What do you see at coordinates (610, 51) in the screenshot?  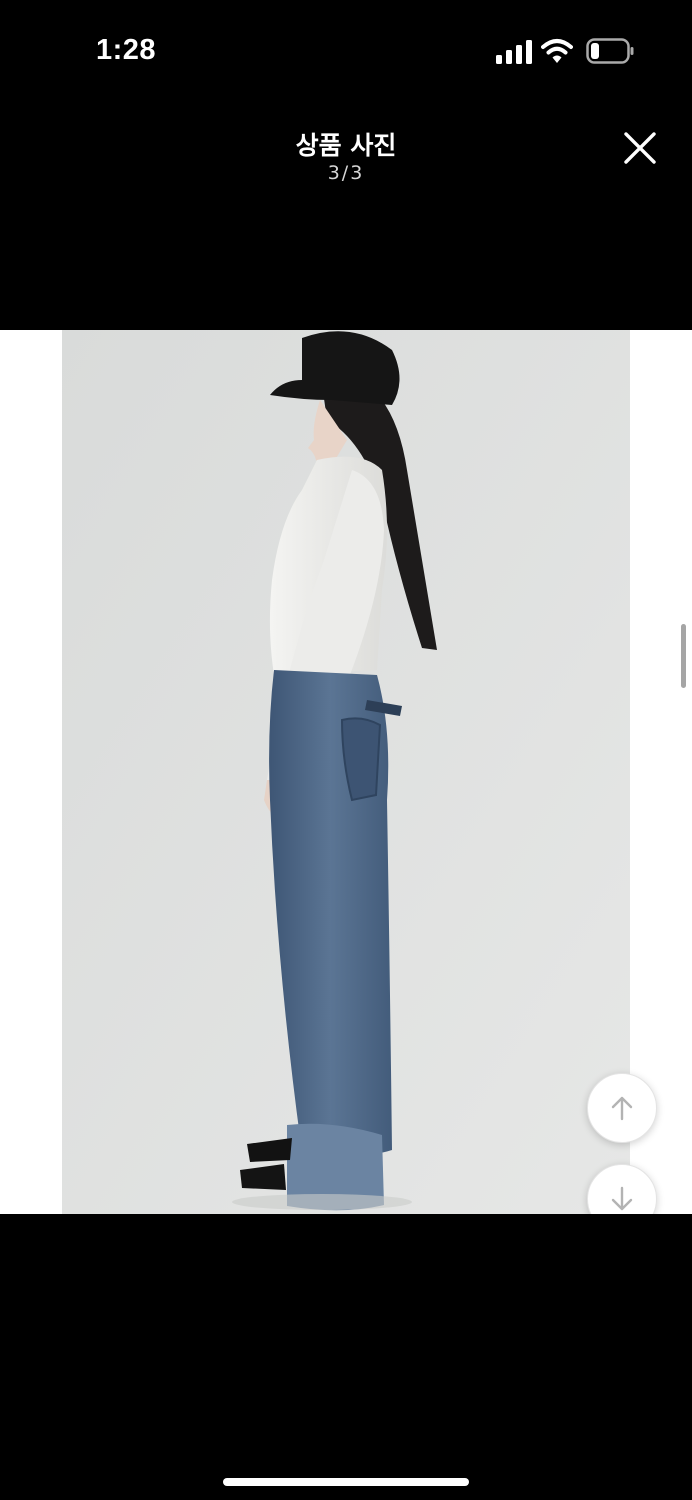 I see `battery-icon` at bounding box center [610, 51].